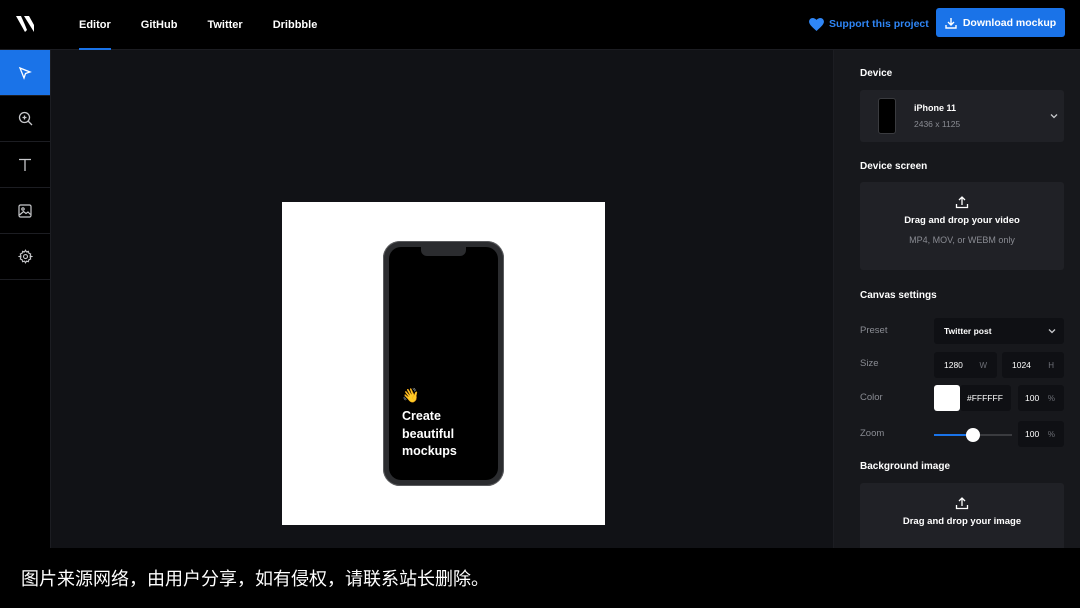  I want to click on color-hex-value: #FFFFFF, so click(985, 398).